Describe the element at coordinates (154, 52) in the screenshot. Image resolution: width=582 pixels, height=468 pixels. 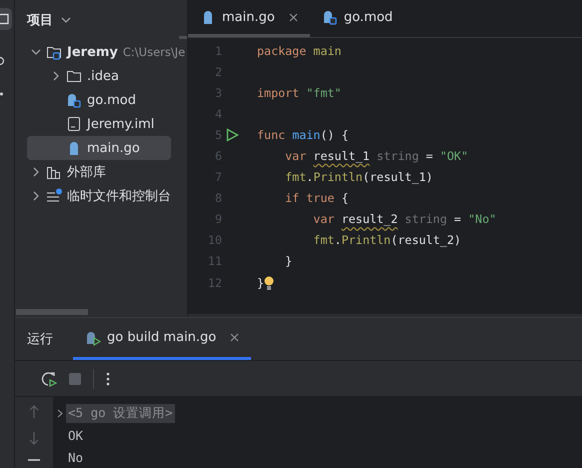
I see `path-hint: C:\Users\Je` at that location.